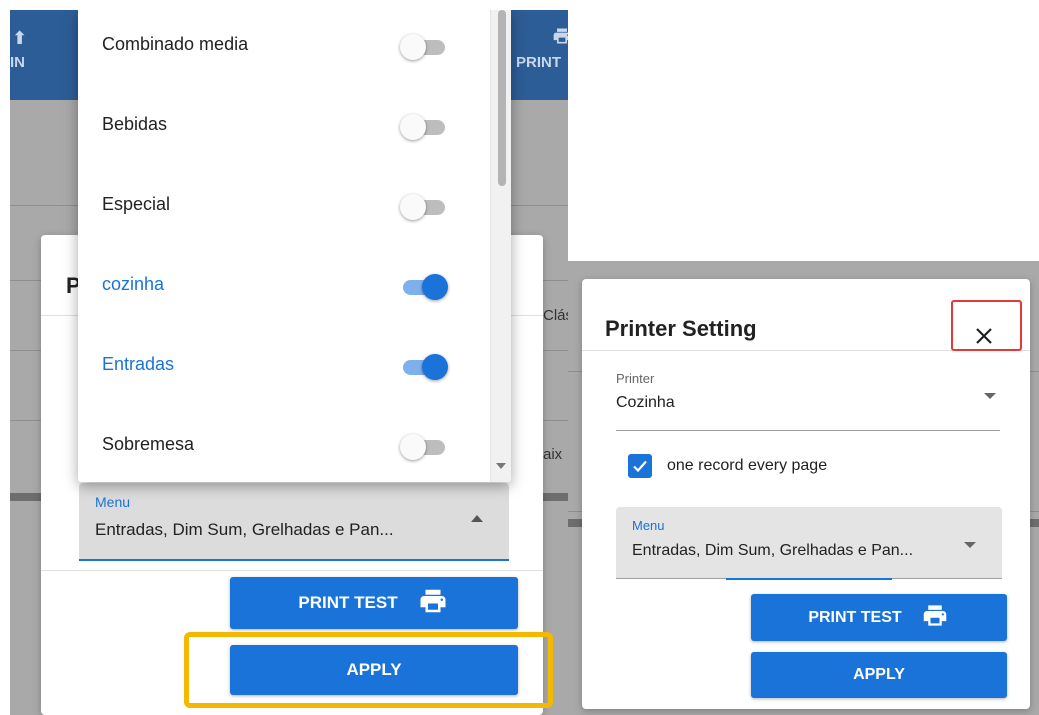  What do you see at coordinates (284, 50) in the screenshot?
I see `list-item: Combinado media` at bounding box center [284, 50].